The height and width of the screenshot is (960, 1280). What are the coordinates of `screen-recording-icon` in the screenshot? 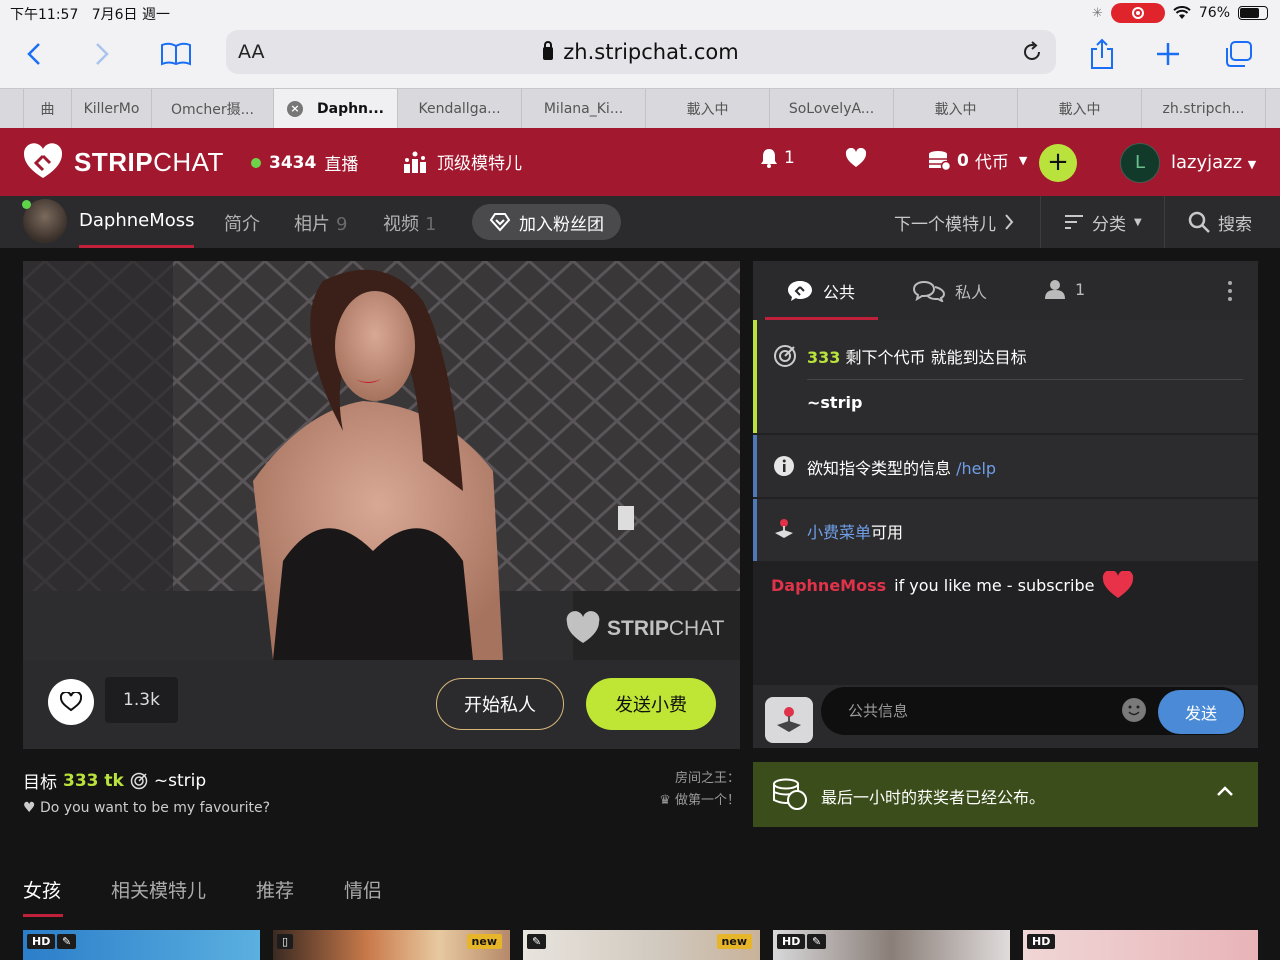 It's located at (1137, 13).